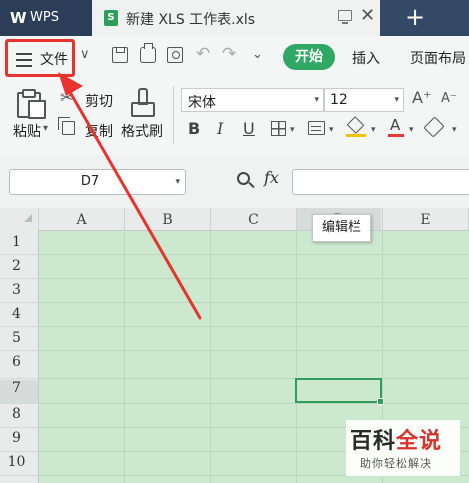 Image resolution: width=469 pixels, height=483 pixels. Describe the element at coordinates (356, 127) in the screenshot. I see `fill-color-icon` at that location.